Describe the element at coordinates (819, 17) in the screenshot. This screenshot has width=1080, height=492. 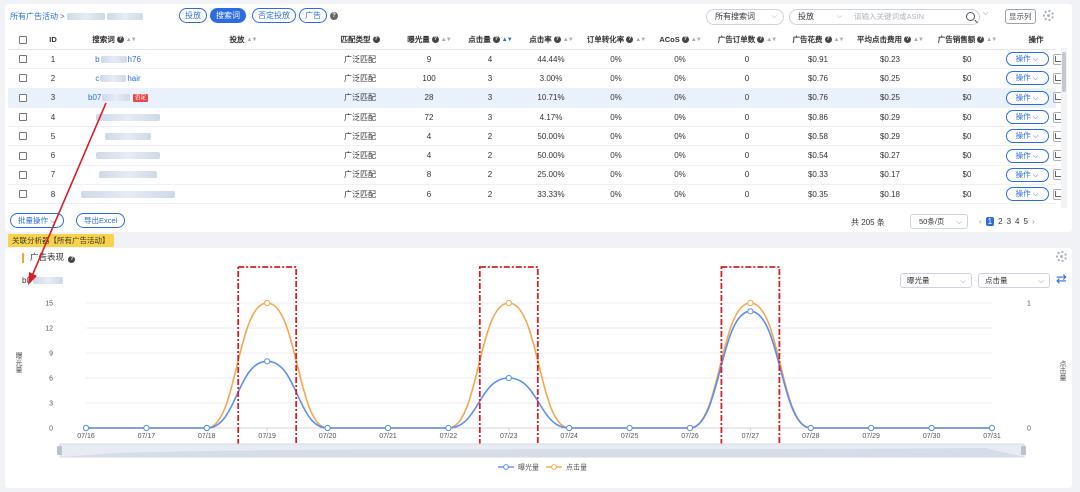
I see `target-type-select: 投放 ⌵` at that location.